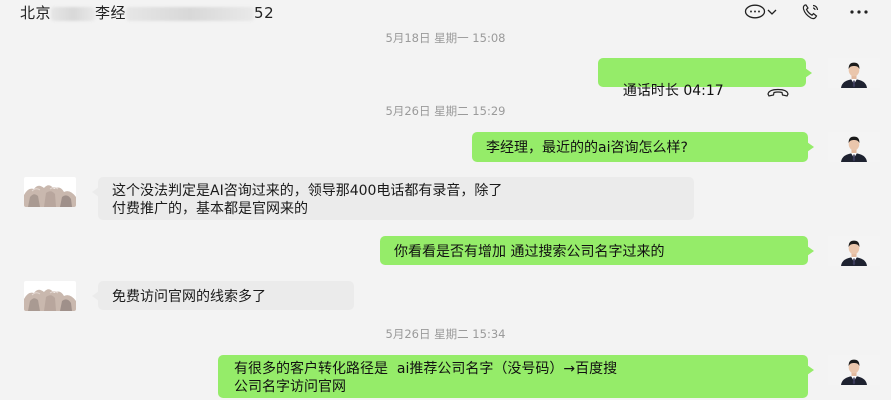 The height and width of the screenshot is (400, 891). What do you see at coordinates (859, 12) in the screenshot?
I see `more-icon` at bounding box center [859, 12].